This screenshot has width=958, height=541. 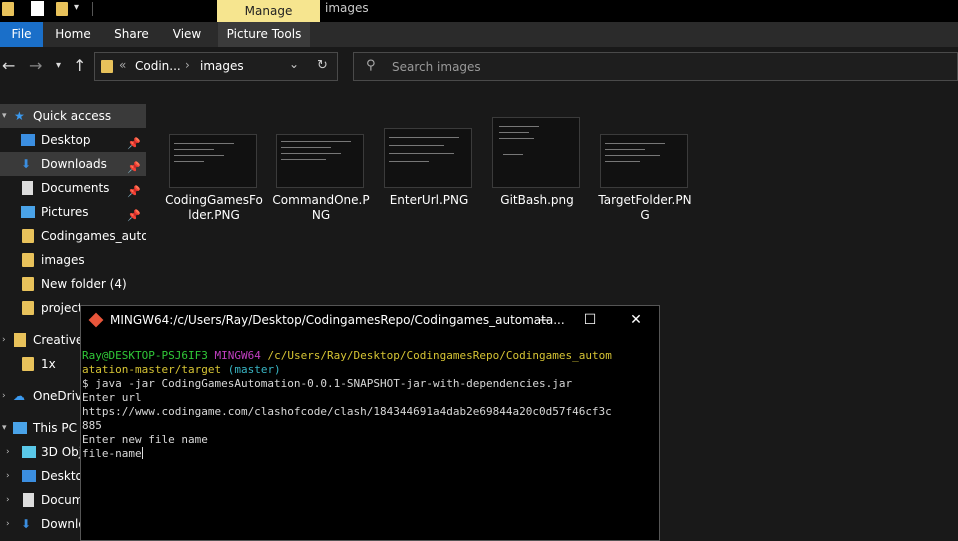 I want to click on up-arrow-icon: ↑, so click(x=79, y=66).